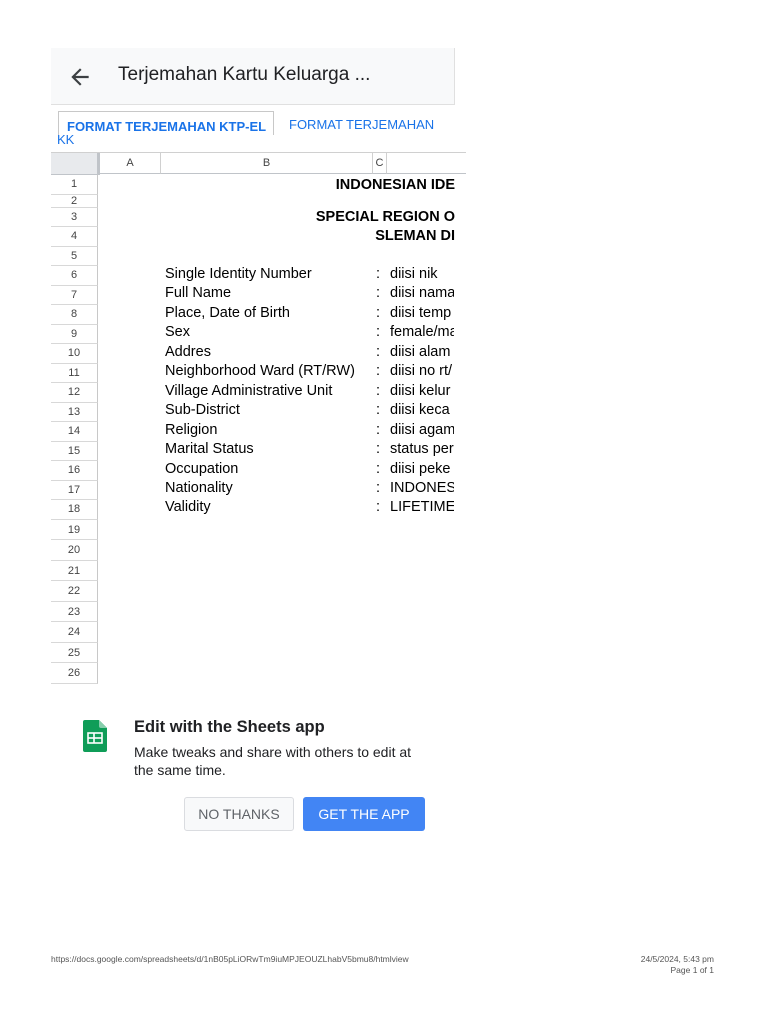  I want to click on no-thanks-button: NO THANKS, so click(239, 814).